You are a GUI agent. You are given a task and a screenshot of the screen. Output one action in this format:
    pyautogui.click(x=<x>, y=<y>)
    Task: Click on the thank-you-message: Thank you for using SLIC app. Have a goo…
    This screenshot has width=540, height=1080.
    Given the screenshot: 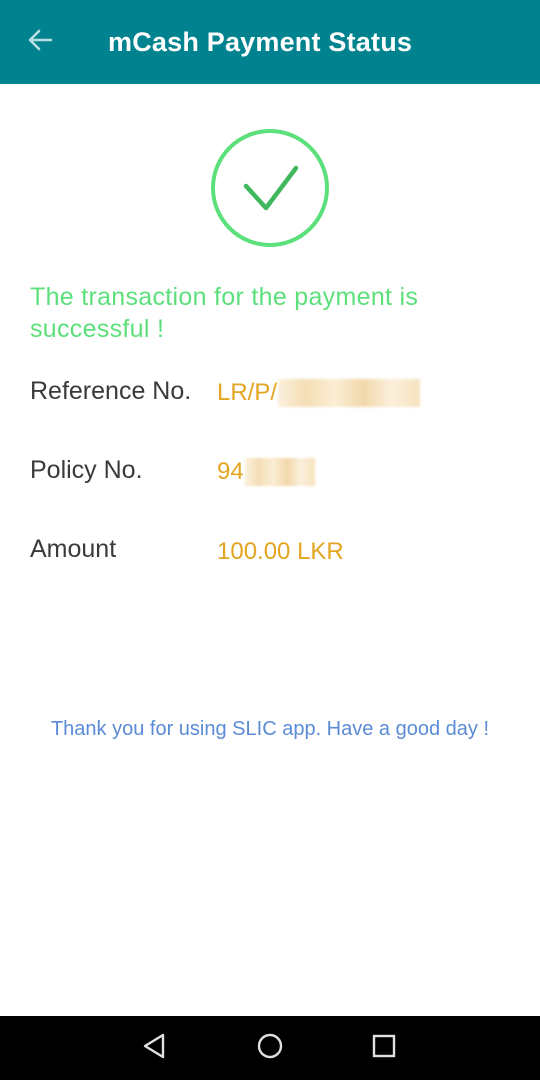 What is the action you would take?
    pyautogui.click(x=270, y=729)
    